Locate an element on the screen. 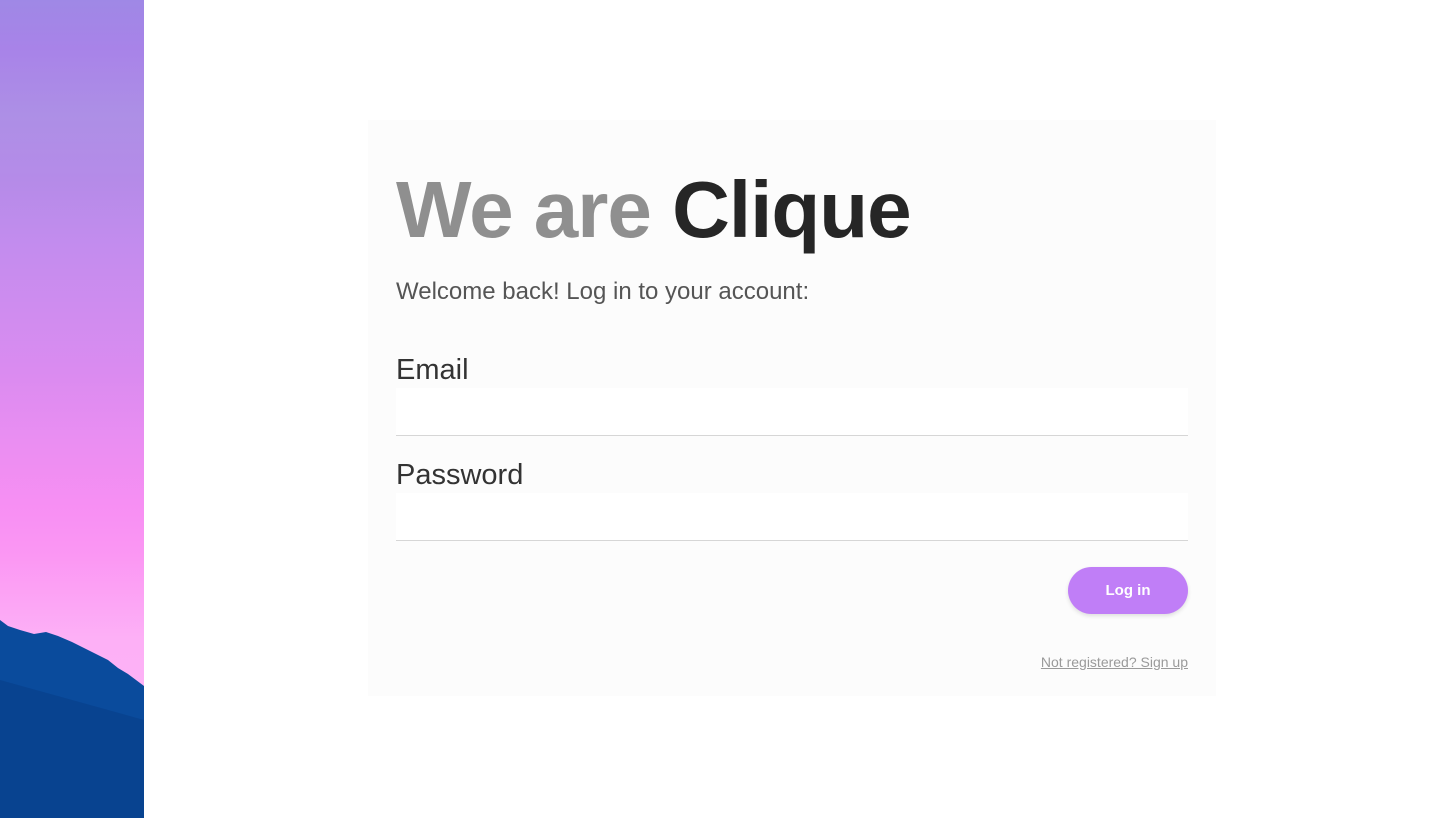  password-field is located at coordinates (792, 517).